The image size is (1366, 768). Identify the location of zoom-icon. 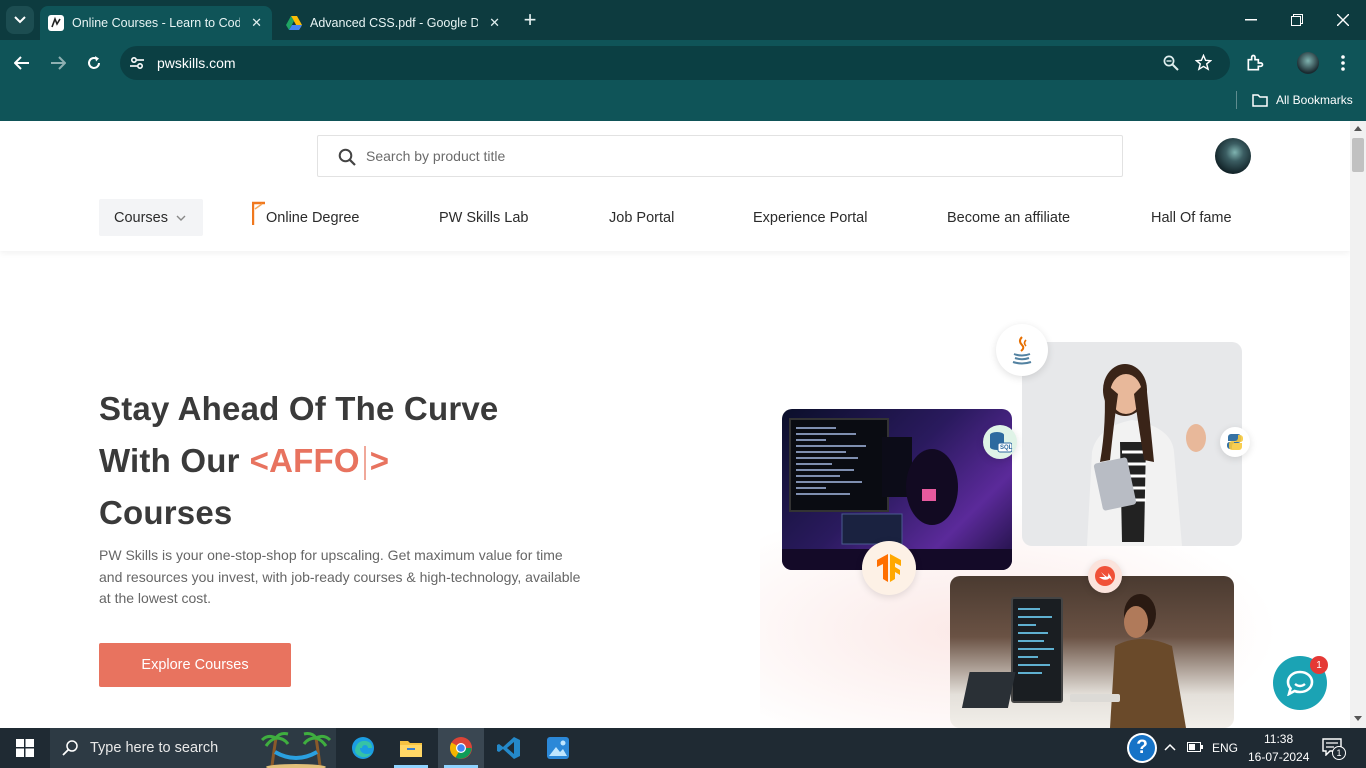
(1171, 65).